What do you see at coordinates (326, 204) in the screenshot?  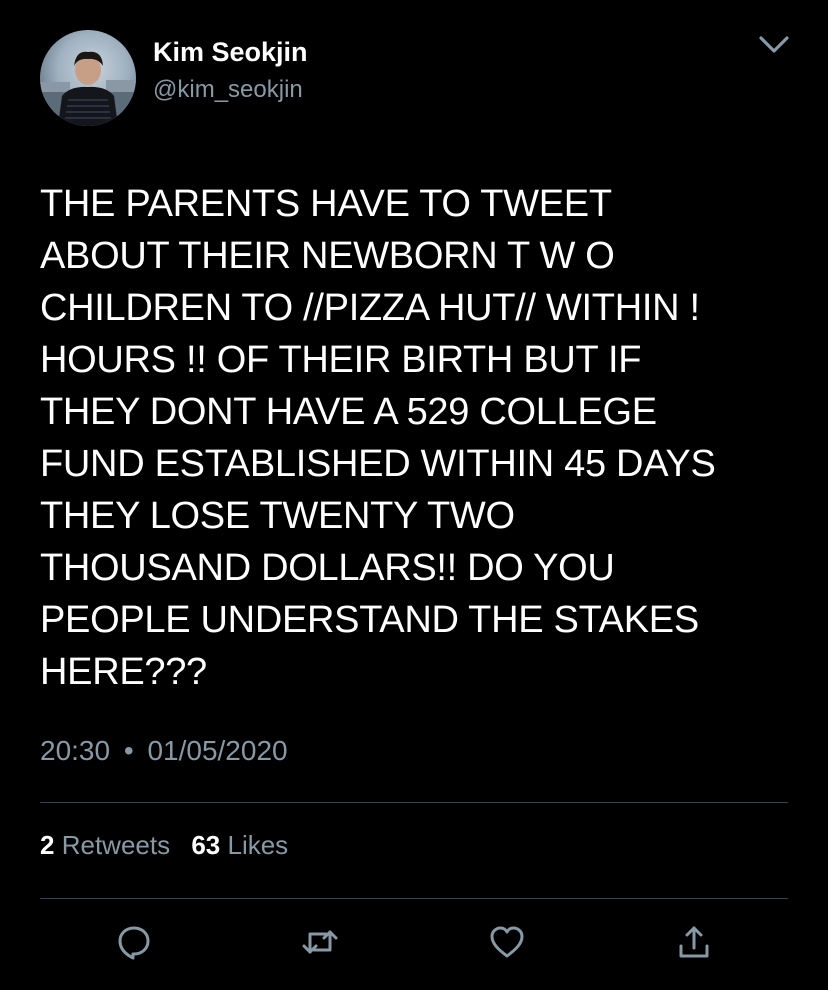 I see `tweet-line: THE PARENTS HAVE TO TWEET` at bounding box center [326, 204].